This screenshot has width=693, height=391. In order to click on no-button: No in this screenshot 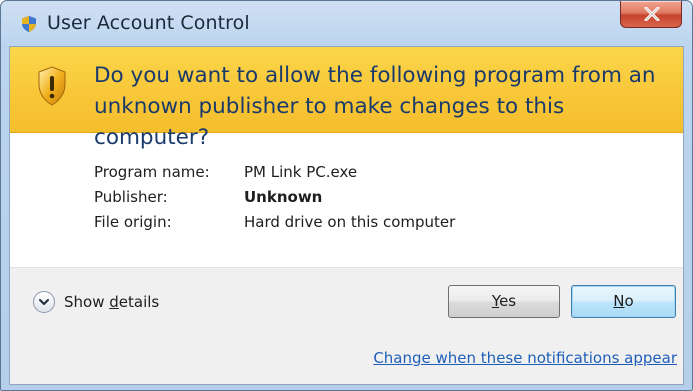, I will do `click(623, 301)`.